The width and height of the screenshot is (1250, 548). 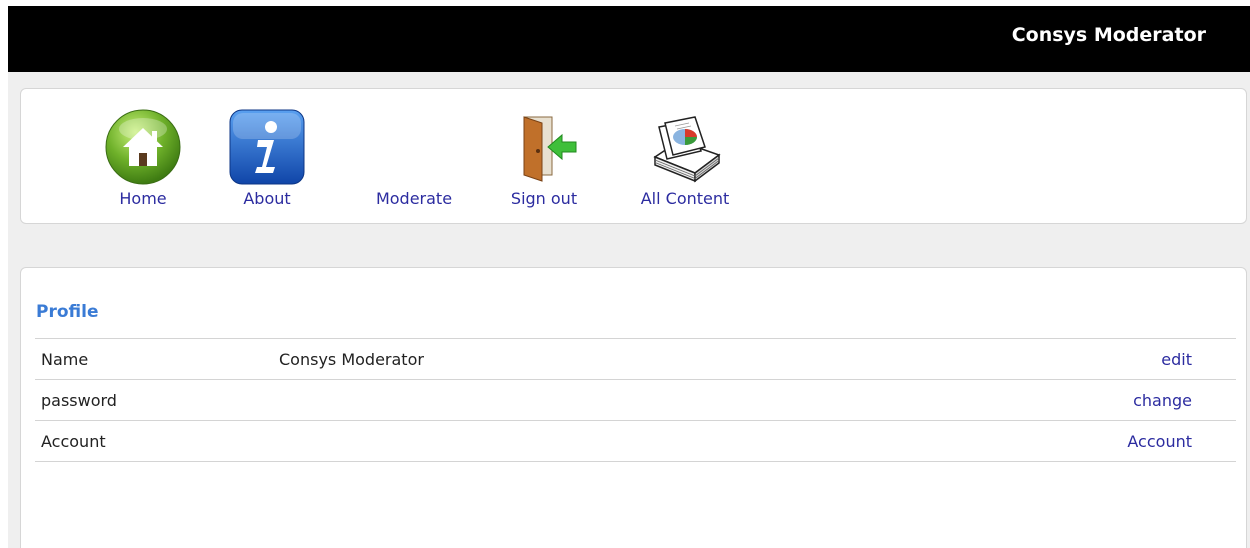 What do you see at coordinates (1159, 441) in the screenshot?
I see `account-link: Account` at bounding box center [1159, 441].